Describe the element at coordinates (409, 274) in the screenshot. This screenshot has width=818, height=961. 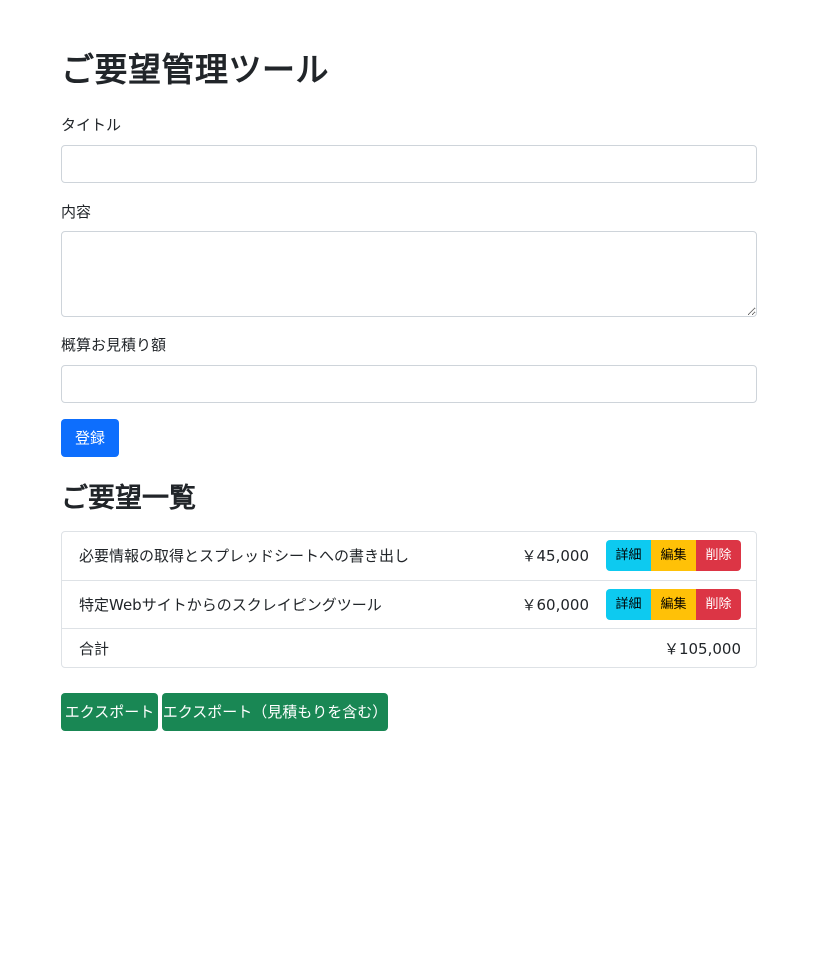
I see `content-textarea` at that location.